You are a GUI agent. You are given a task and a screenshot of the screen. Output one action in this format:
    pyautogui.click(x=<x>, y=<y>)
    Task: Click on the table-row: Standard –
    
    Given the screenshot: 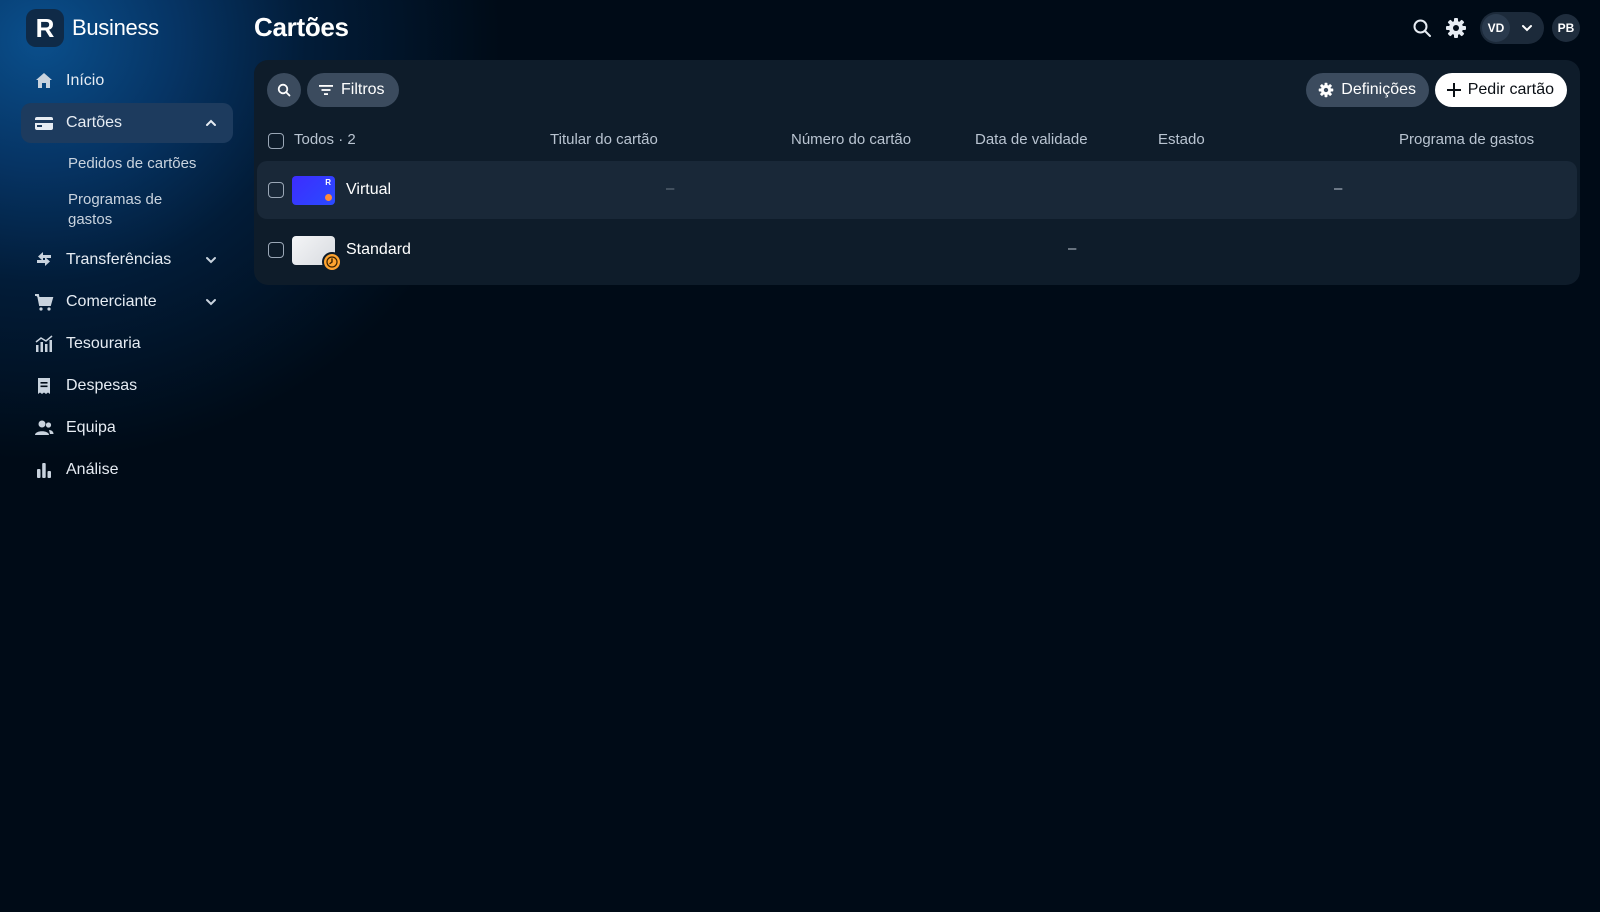 What is the action you would take?
    pyautogui.click(x=917, y=250)
    